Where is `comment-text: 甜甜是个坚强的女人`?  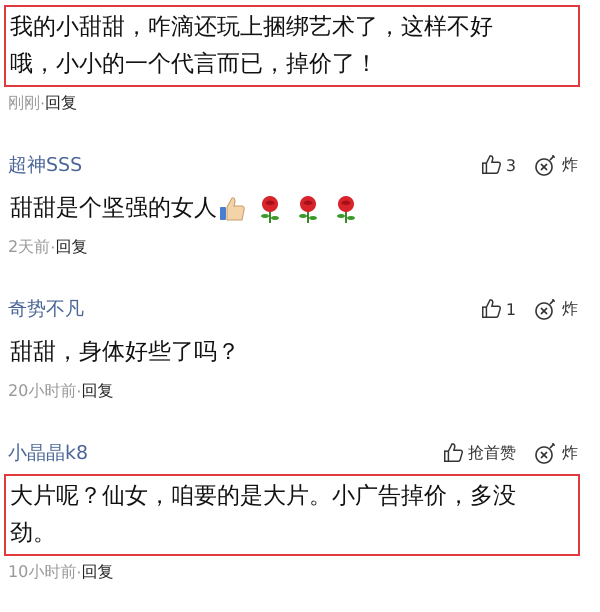
comment-text: 甜甜是个坚强的女人 is located at coordinates (113, 208).